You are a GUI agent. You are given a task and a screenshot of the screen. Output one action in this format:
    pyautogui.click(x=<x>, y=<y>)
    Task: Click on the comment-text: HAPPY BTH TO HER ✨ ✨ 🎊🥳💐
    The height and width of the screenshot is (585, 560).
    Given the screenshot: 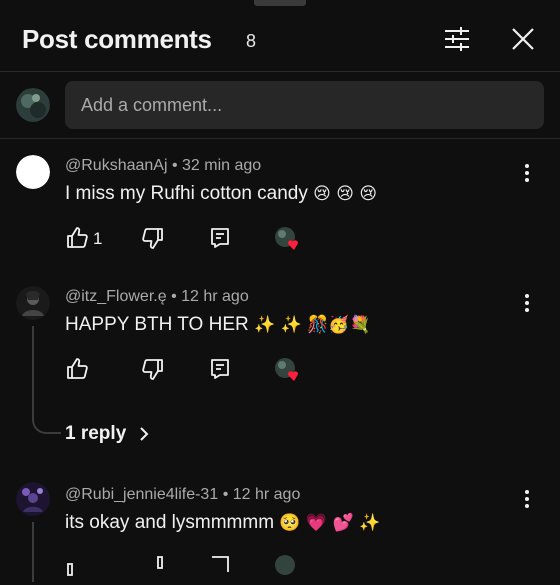 What is the action you would take?
    pyautogui.click(x=218, y=325)
    